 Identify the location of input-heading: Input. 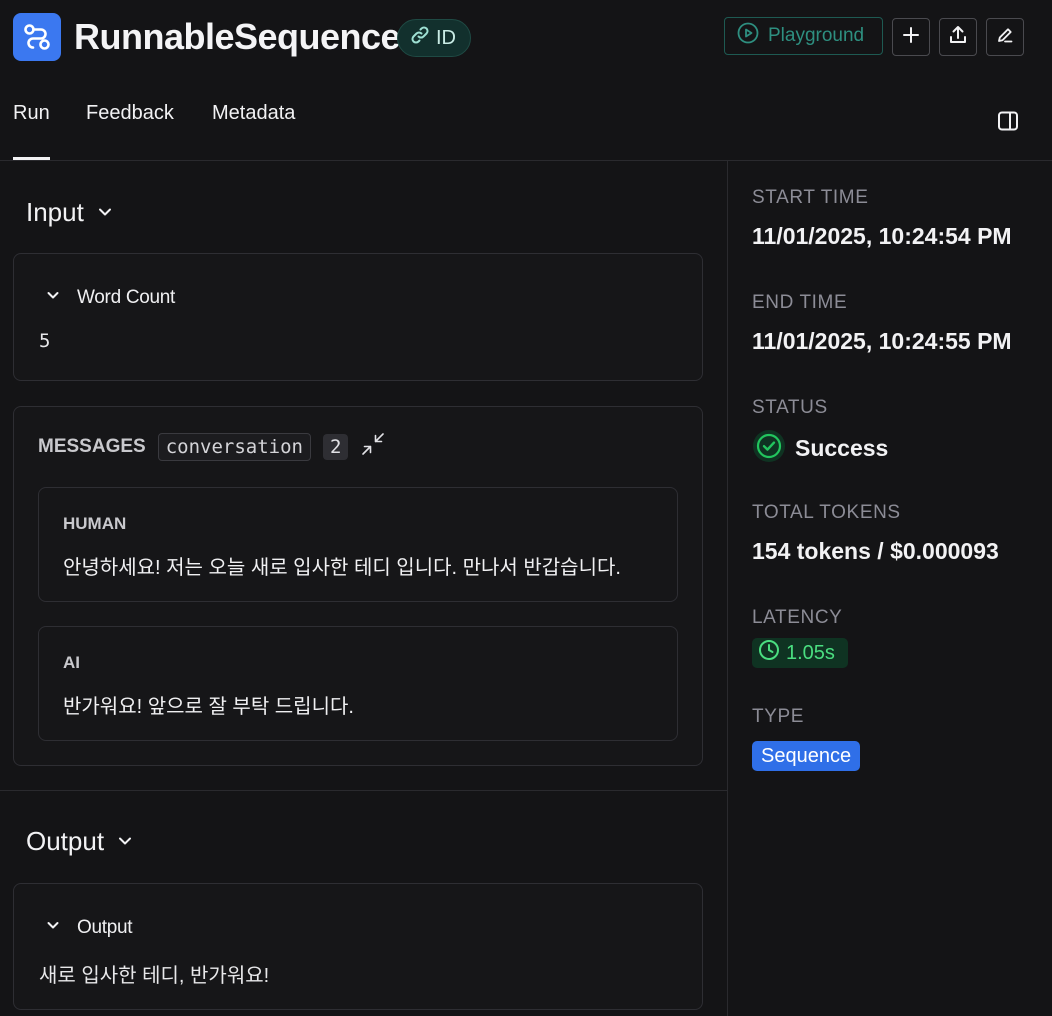
(55, 212).